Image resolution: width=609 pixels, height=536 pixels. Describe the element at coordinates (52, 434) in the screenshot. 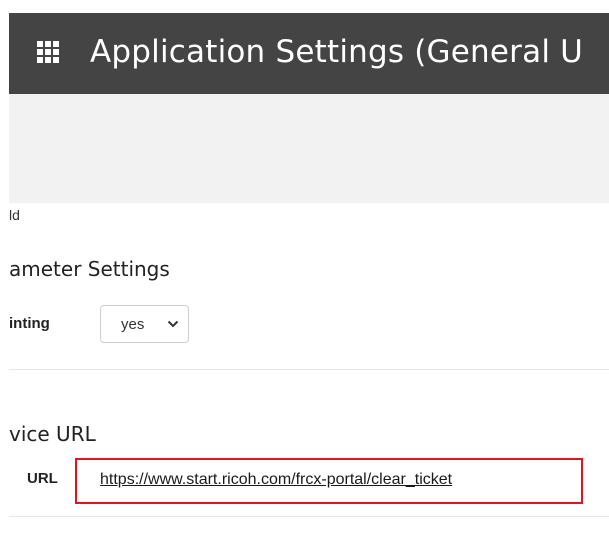

I see `service-url-heading: vice URL` at that location.